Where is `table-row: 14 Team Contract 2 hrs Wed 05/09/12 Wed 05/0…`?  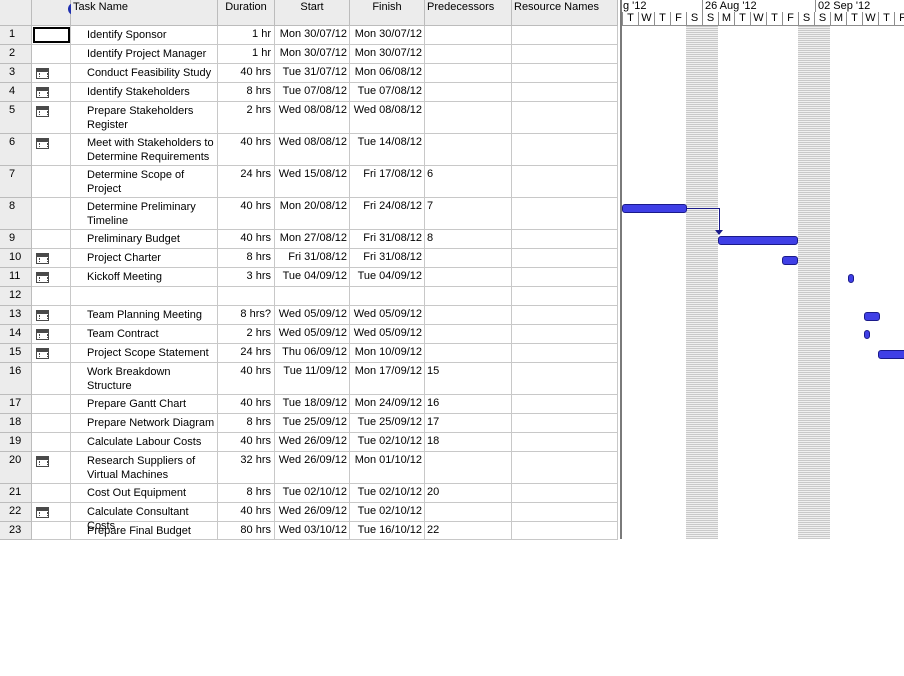
table-row: 14 Team Contract 2 hrs Wed 05/09/12 Wed 05/0… is located at coordinates (309, 334).